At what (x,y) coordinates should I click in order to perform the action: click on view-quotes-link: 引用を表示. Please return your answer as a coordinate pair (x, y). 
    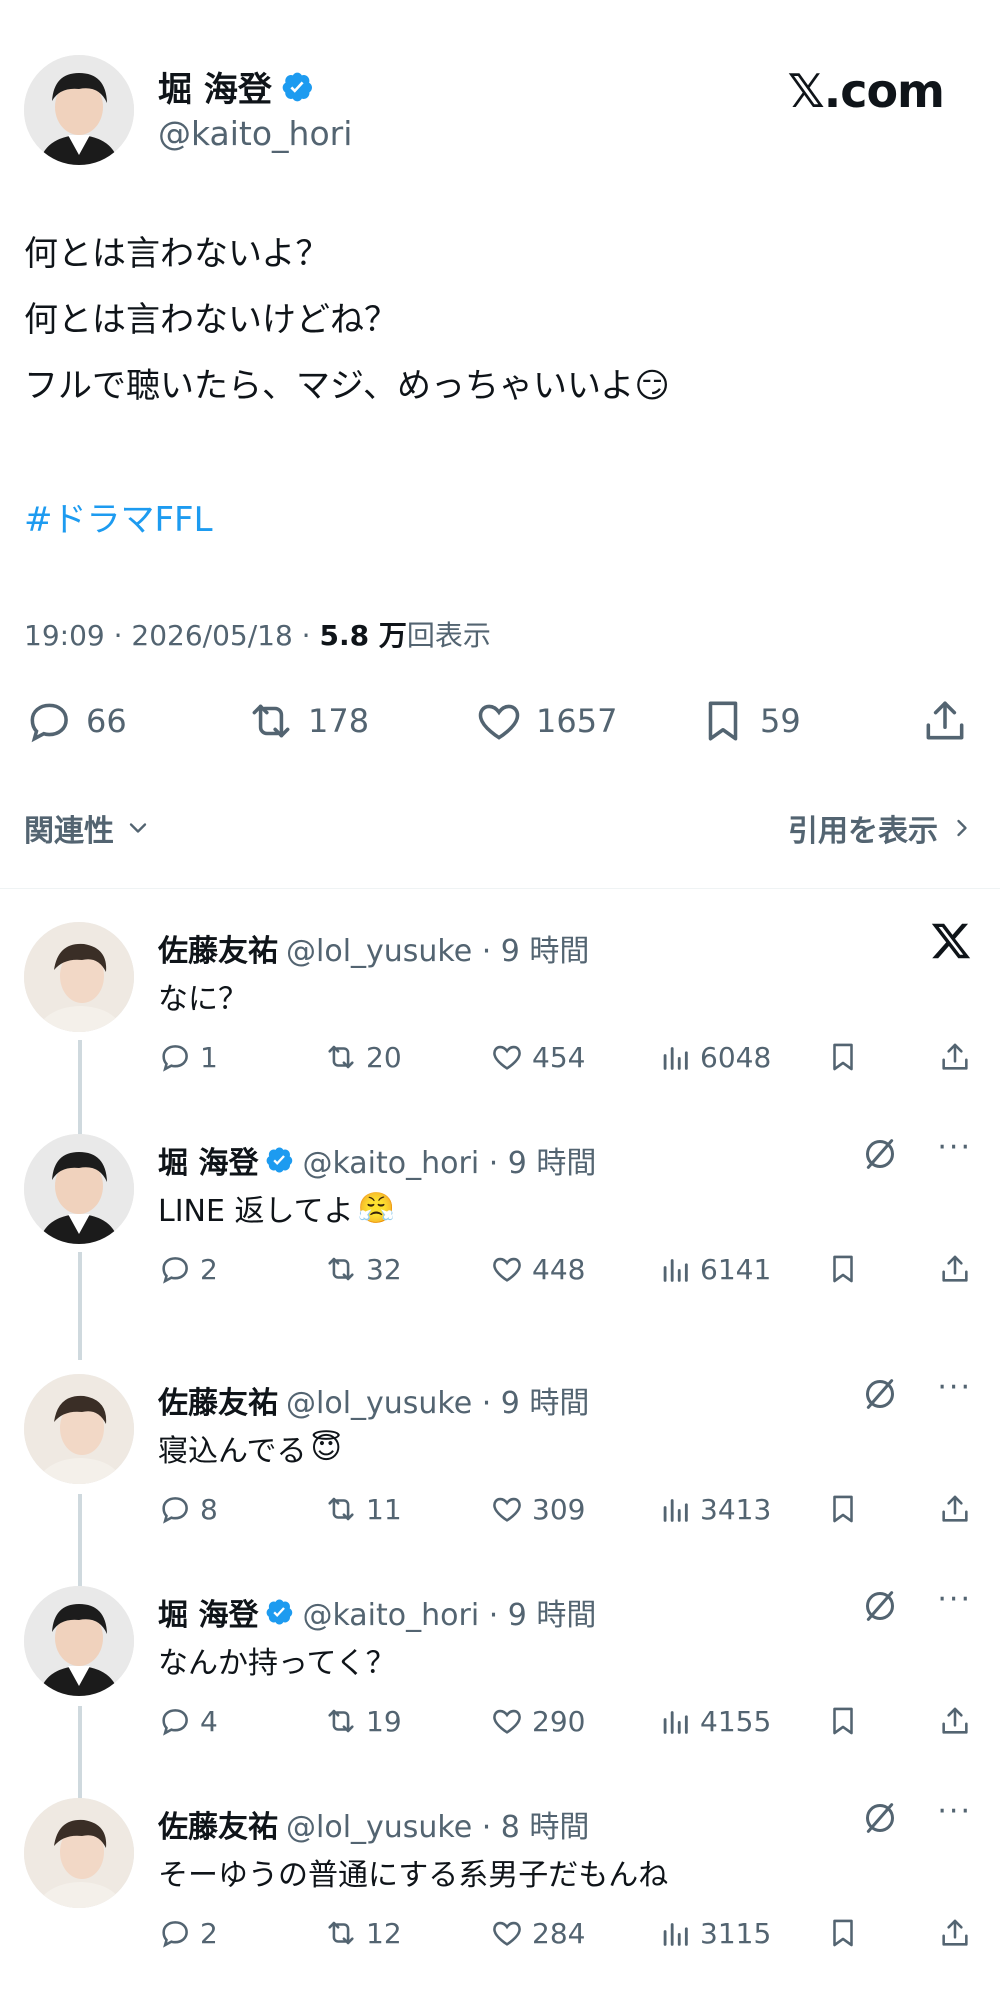
    Looking at the image, I should click on (882, 828).